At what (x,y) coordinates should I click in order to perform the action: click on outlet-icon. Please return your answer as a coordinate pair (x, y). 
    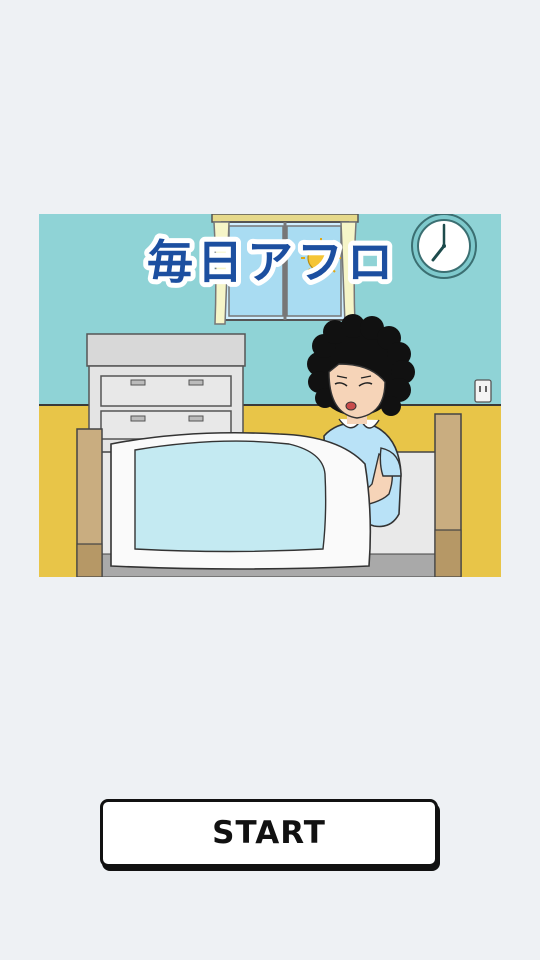
    Looking at the image, I should click on (483, 391).